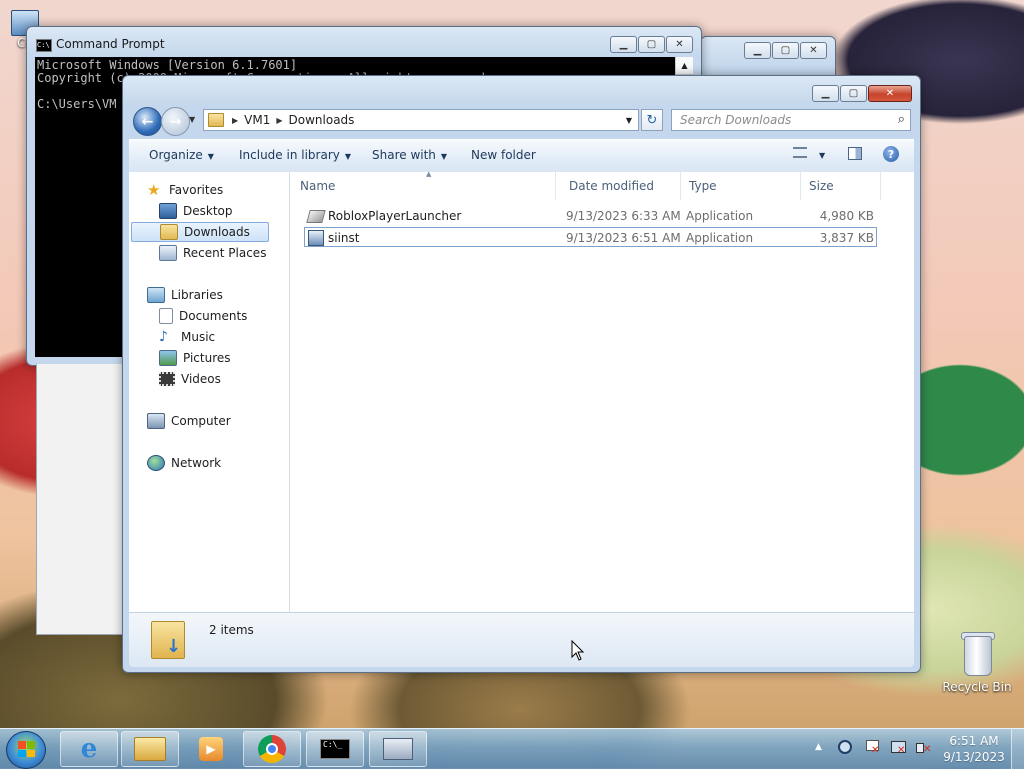 This screenshot has width=1024, height=769. I want to click on taskbar-on-screen-keyboard, so click(398, 749).